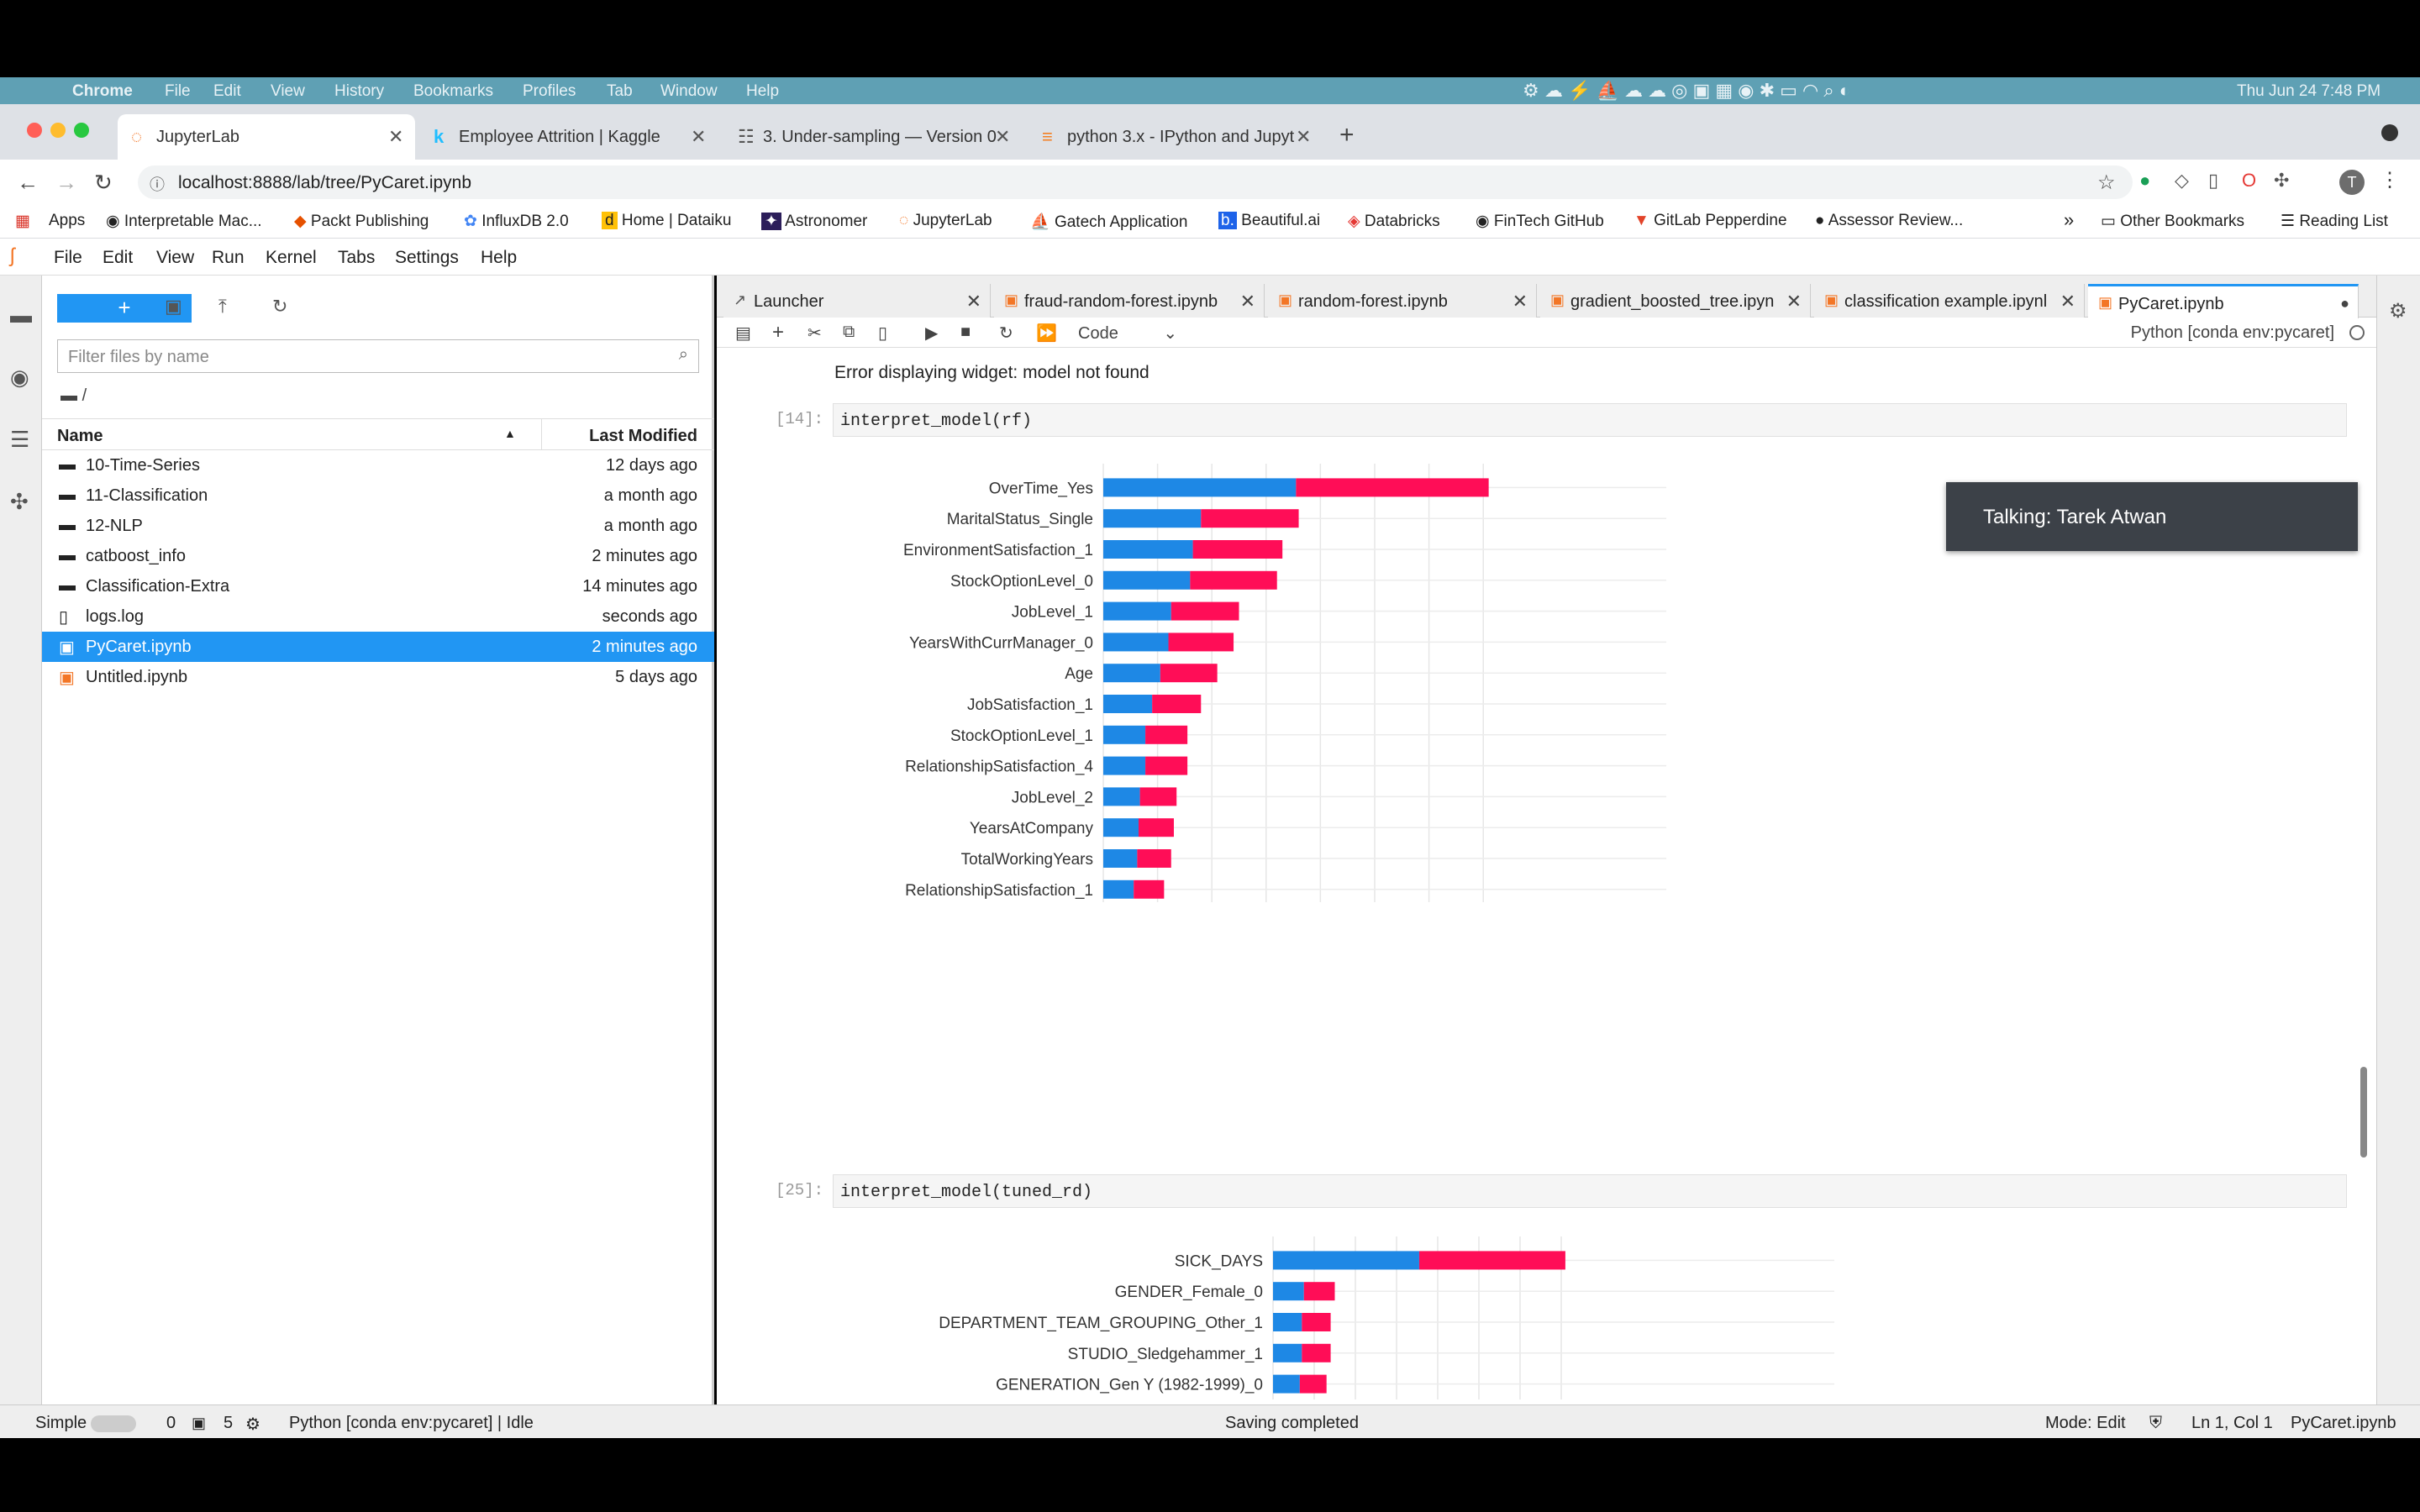  Describe the element at coordinates (19, 378) in the screenshot. I see `running-icon: ◉` at that location.